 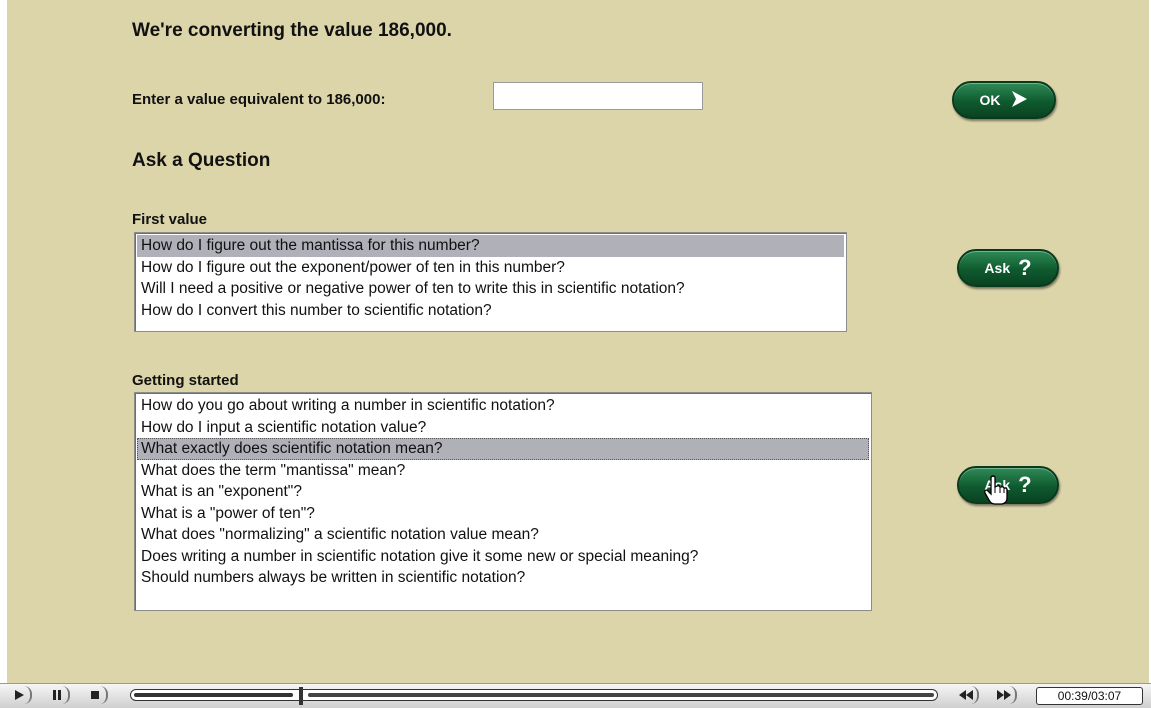 I want to click on rewind-icon, so click(x=967, y=695).